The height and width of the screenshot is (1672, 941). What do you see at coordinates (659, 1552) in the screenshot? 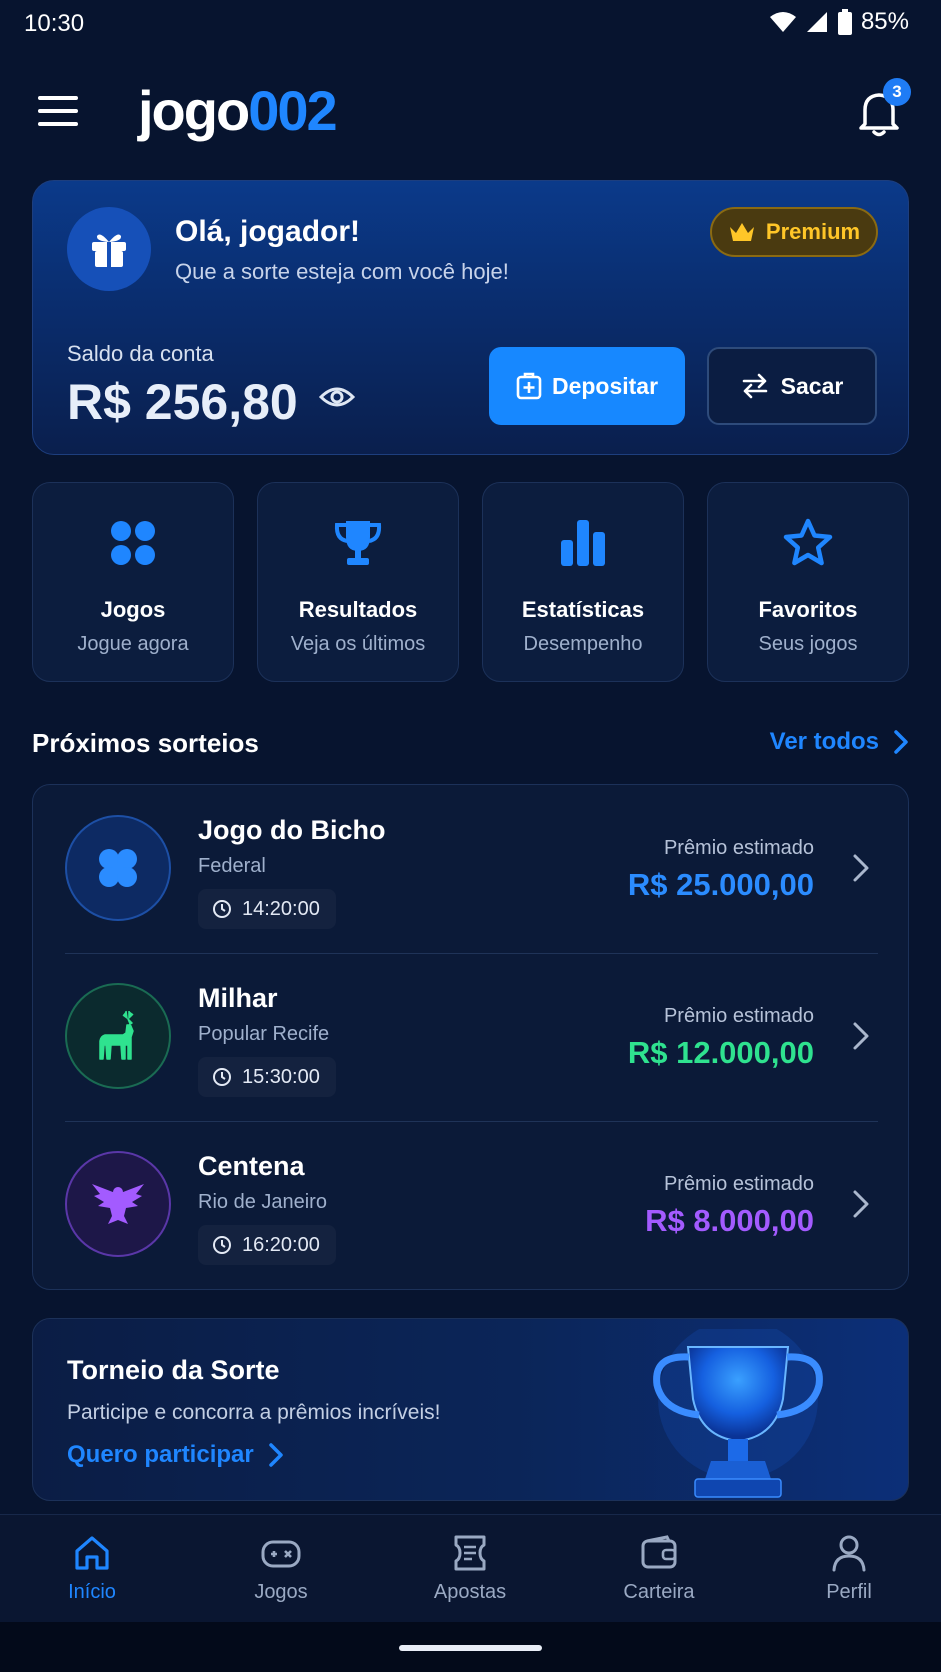
I see `wallet-icon` at bounding box center [659, 1552].